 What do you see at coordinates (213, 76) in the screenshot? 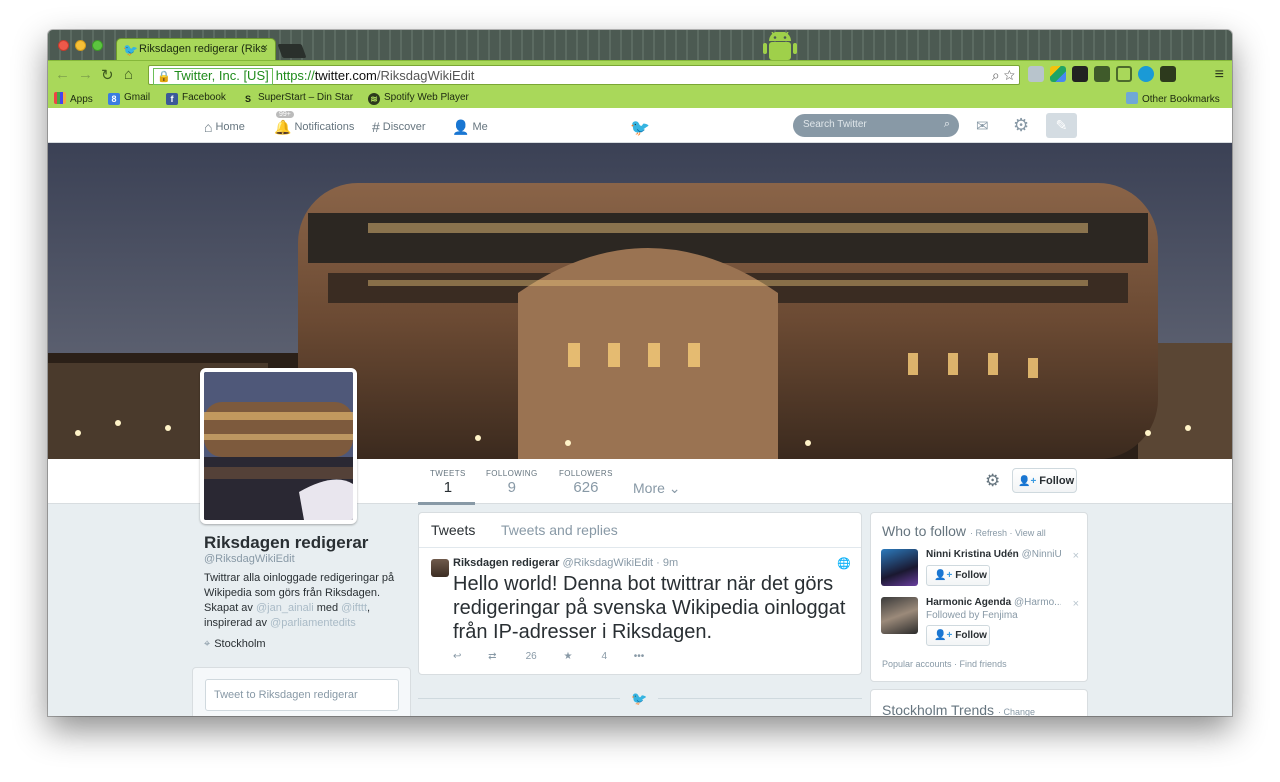
I see `ev-certificate-badge: 🔒 Twitter, Inc. [US]` at bounding box center [213, 76].